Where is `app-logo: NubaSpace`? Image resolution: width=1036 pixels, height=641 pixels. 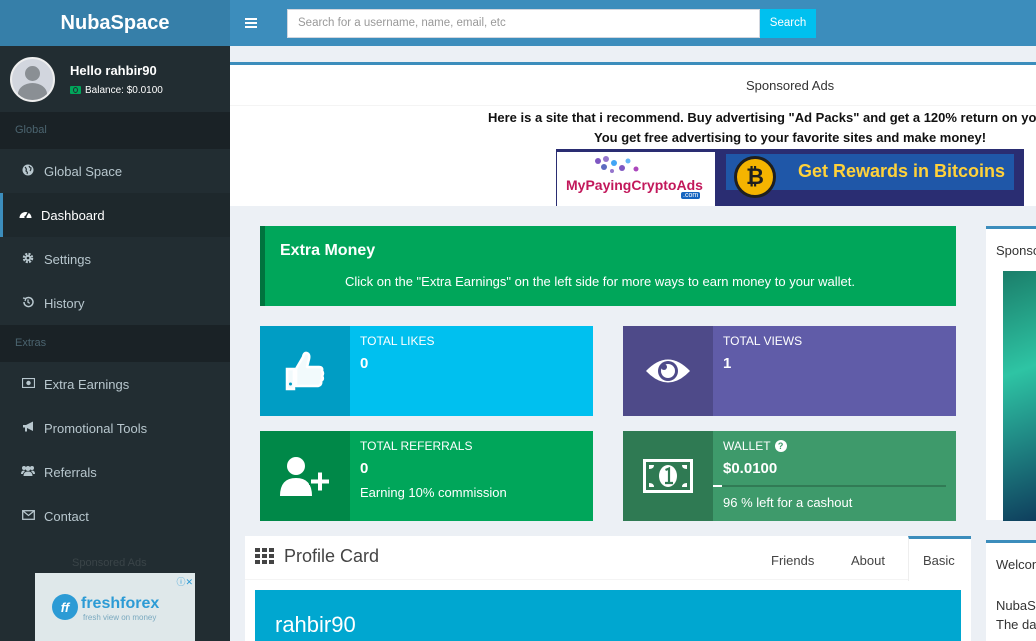
app-logo: NubaSpace is located at coordinates (115, 23).